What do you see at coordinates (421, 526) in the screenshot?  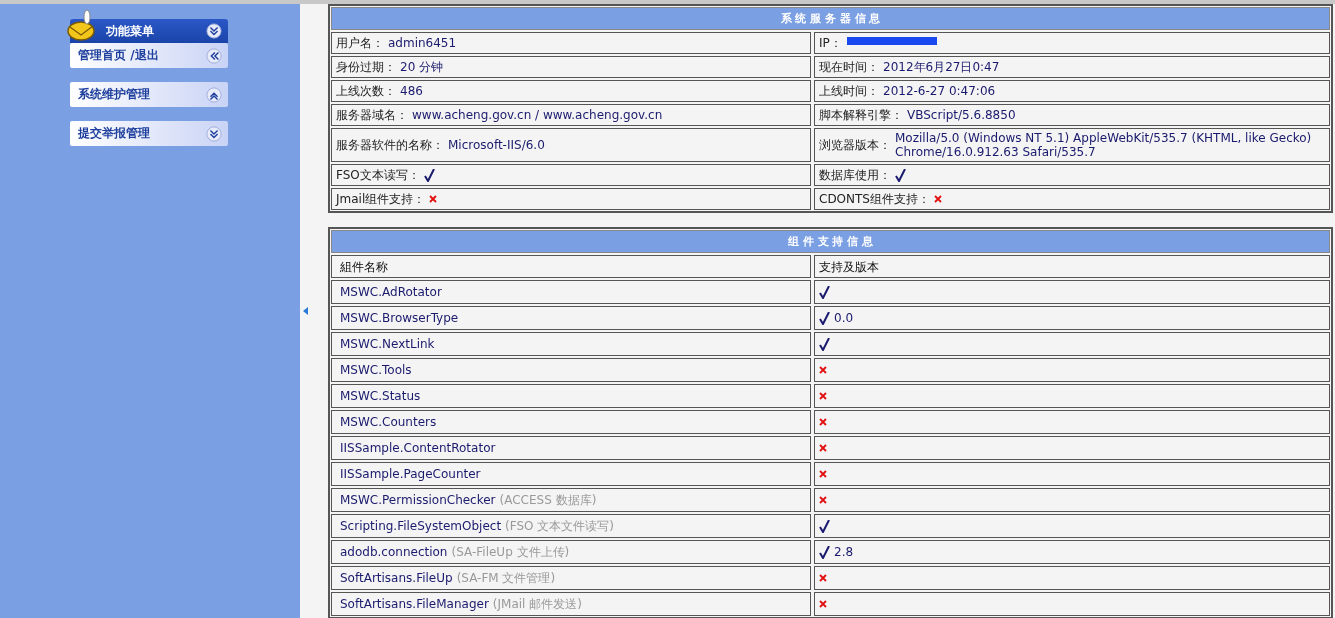 I see `component-name: Scripting.FileSystemObject` at bounding box center [421, 526].